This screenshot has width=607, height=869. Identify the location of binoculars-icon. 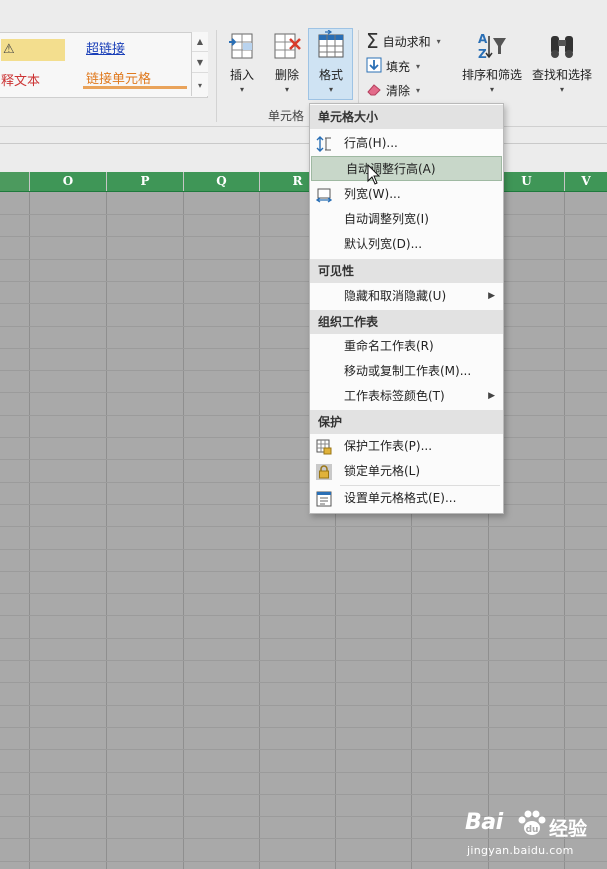
(562, 46).